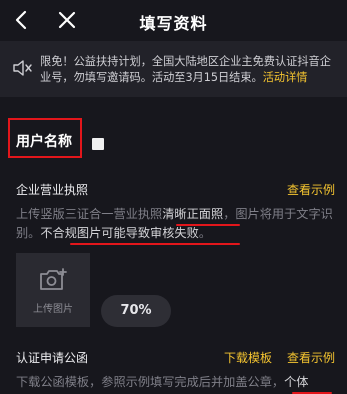  I want to click on license-desc-highlight-clear: 清晰正面照, so click(193, 214).